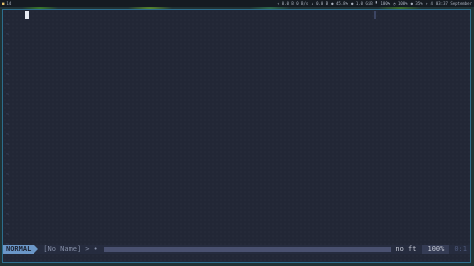 The height and width of the screenshot is (266, 474). What do you see at coordinates (3, 3) in the screenshot?
I see `workspace-indicator: ■` at bounding box center [3, 3].